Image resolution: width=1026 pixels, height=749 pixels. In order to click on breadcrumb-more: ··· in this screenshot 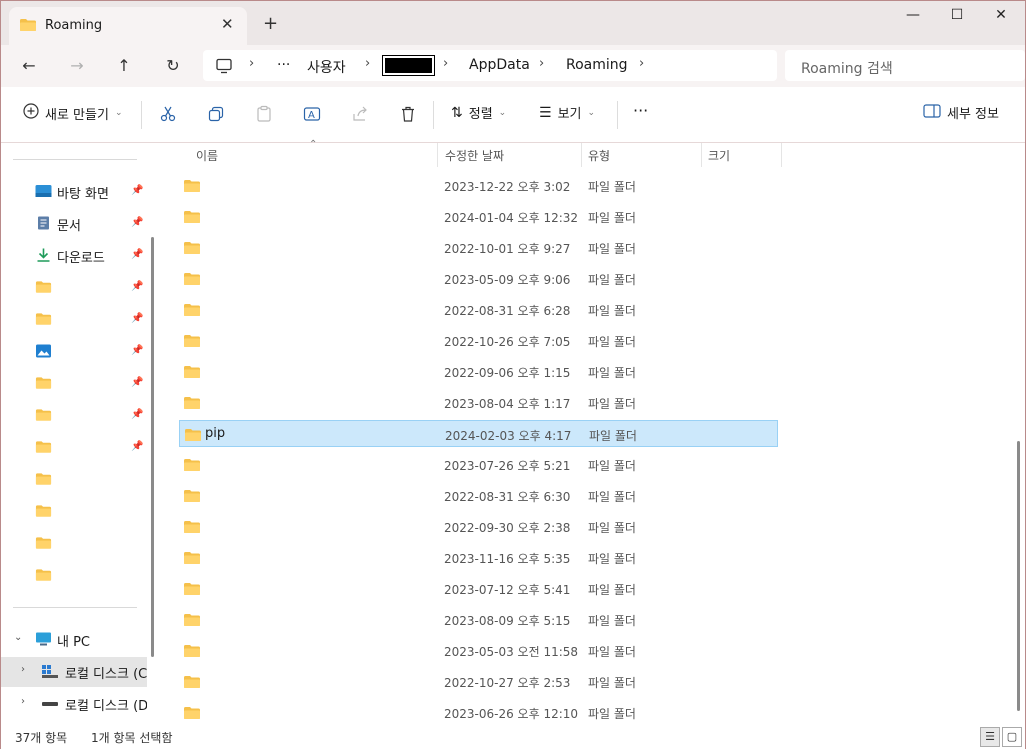, I will do `click(283, 65)`.